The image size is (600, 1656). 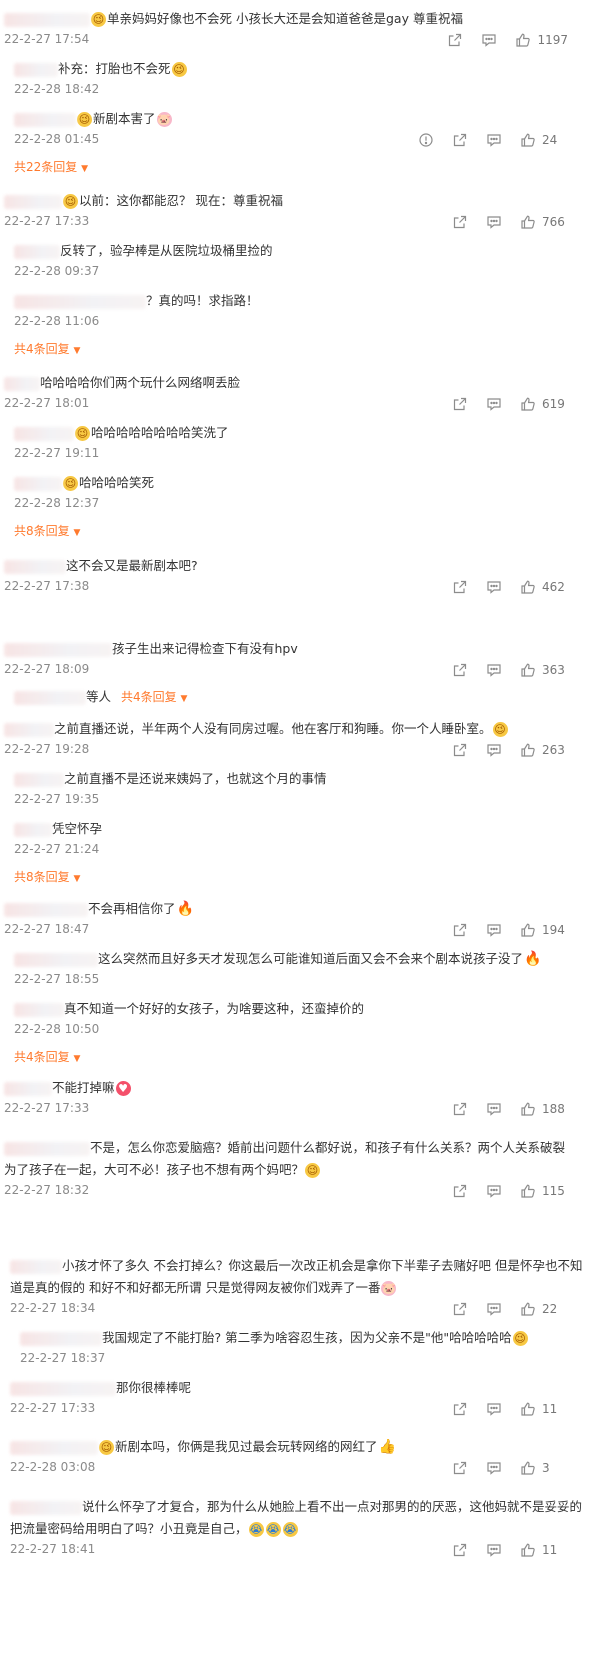 I want to click on comment-text: 那你很棒棒呢, so click(x=154, y=1387).